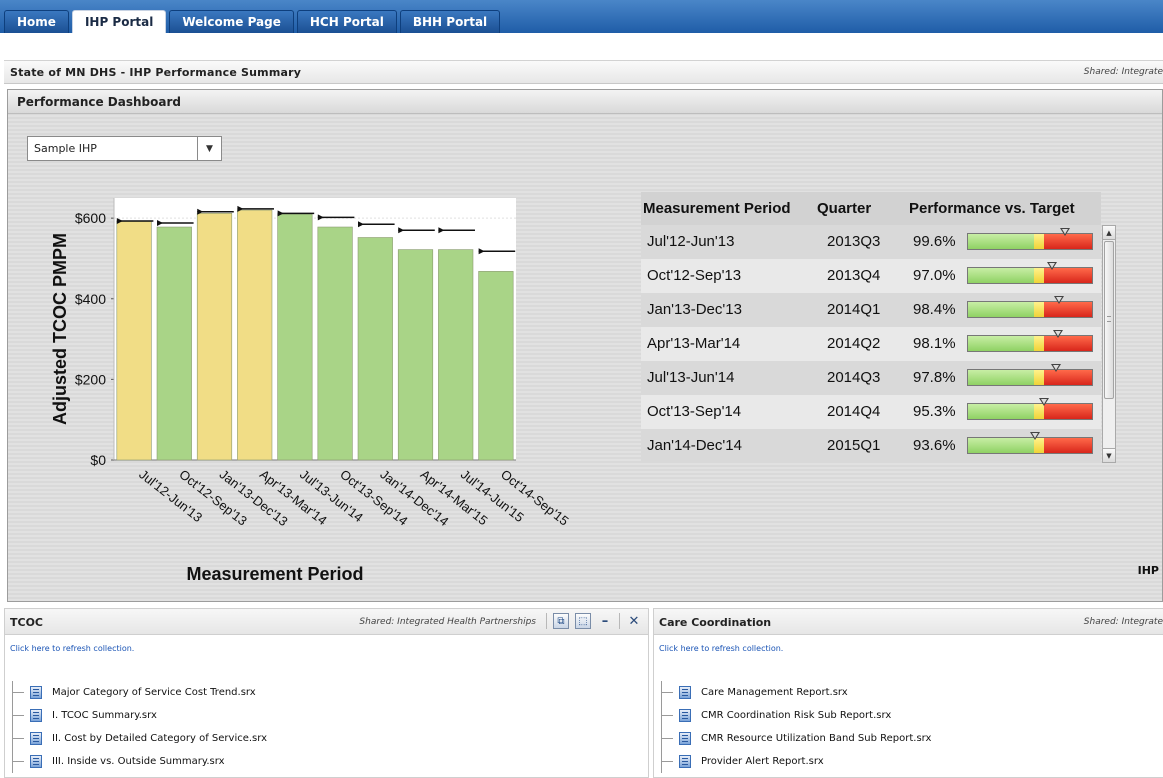 The width and height of the screenshot is (1163, 778). I want to click on cell-performance: 98.4%, so click(934, 309).